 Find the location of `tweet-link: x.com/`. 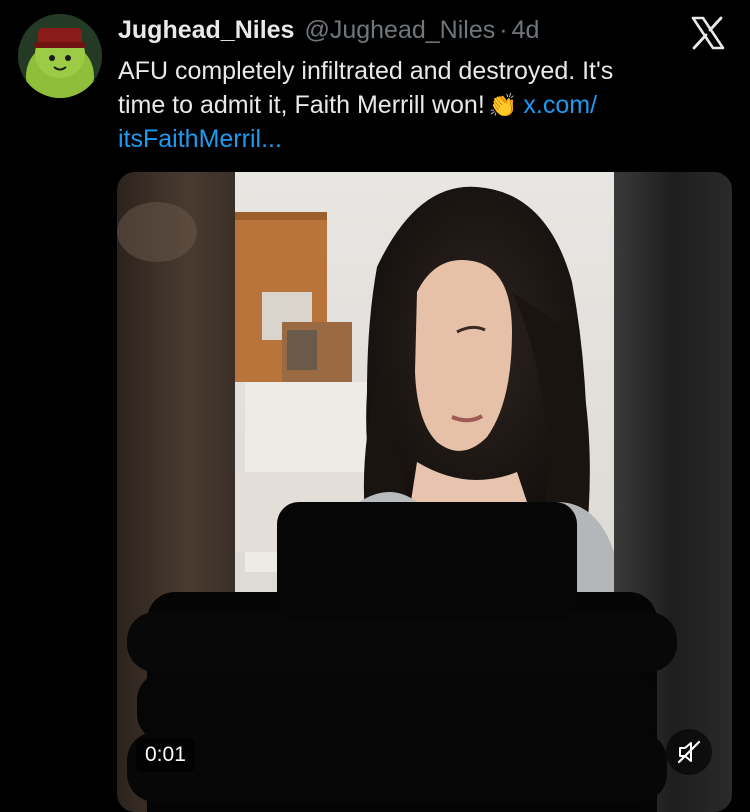

tweet-link: x.com/ is located at coordinates (560, 105).